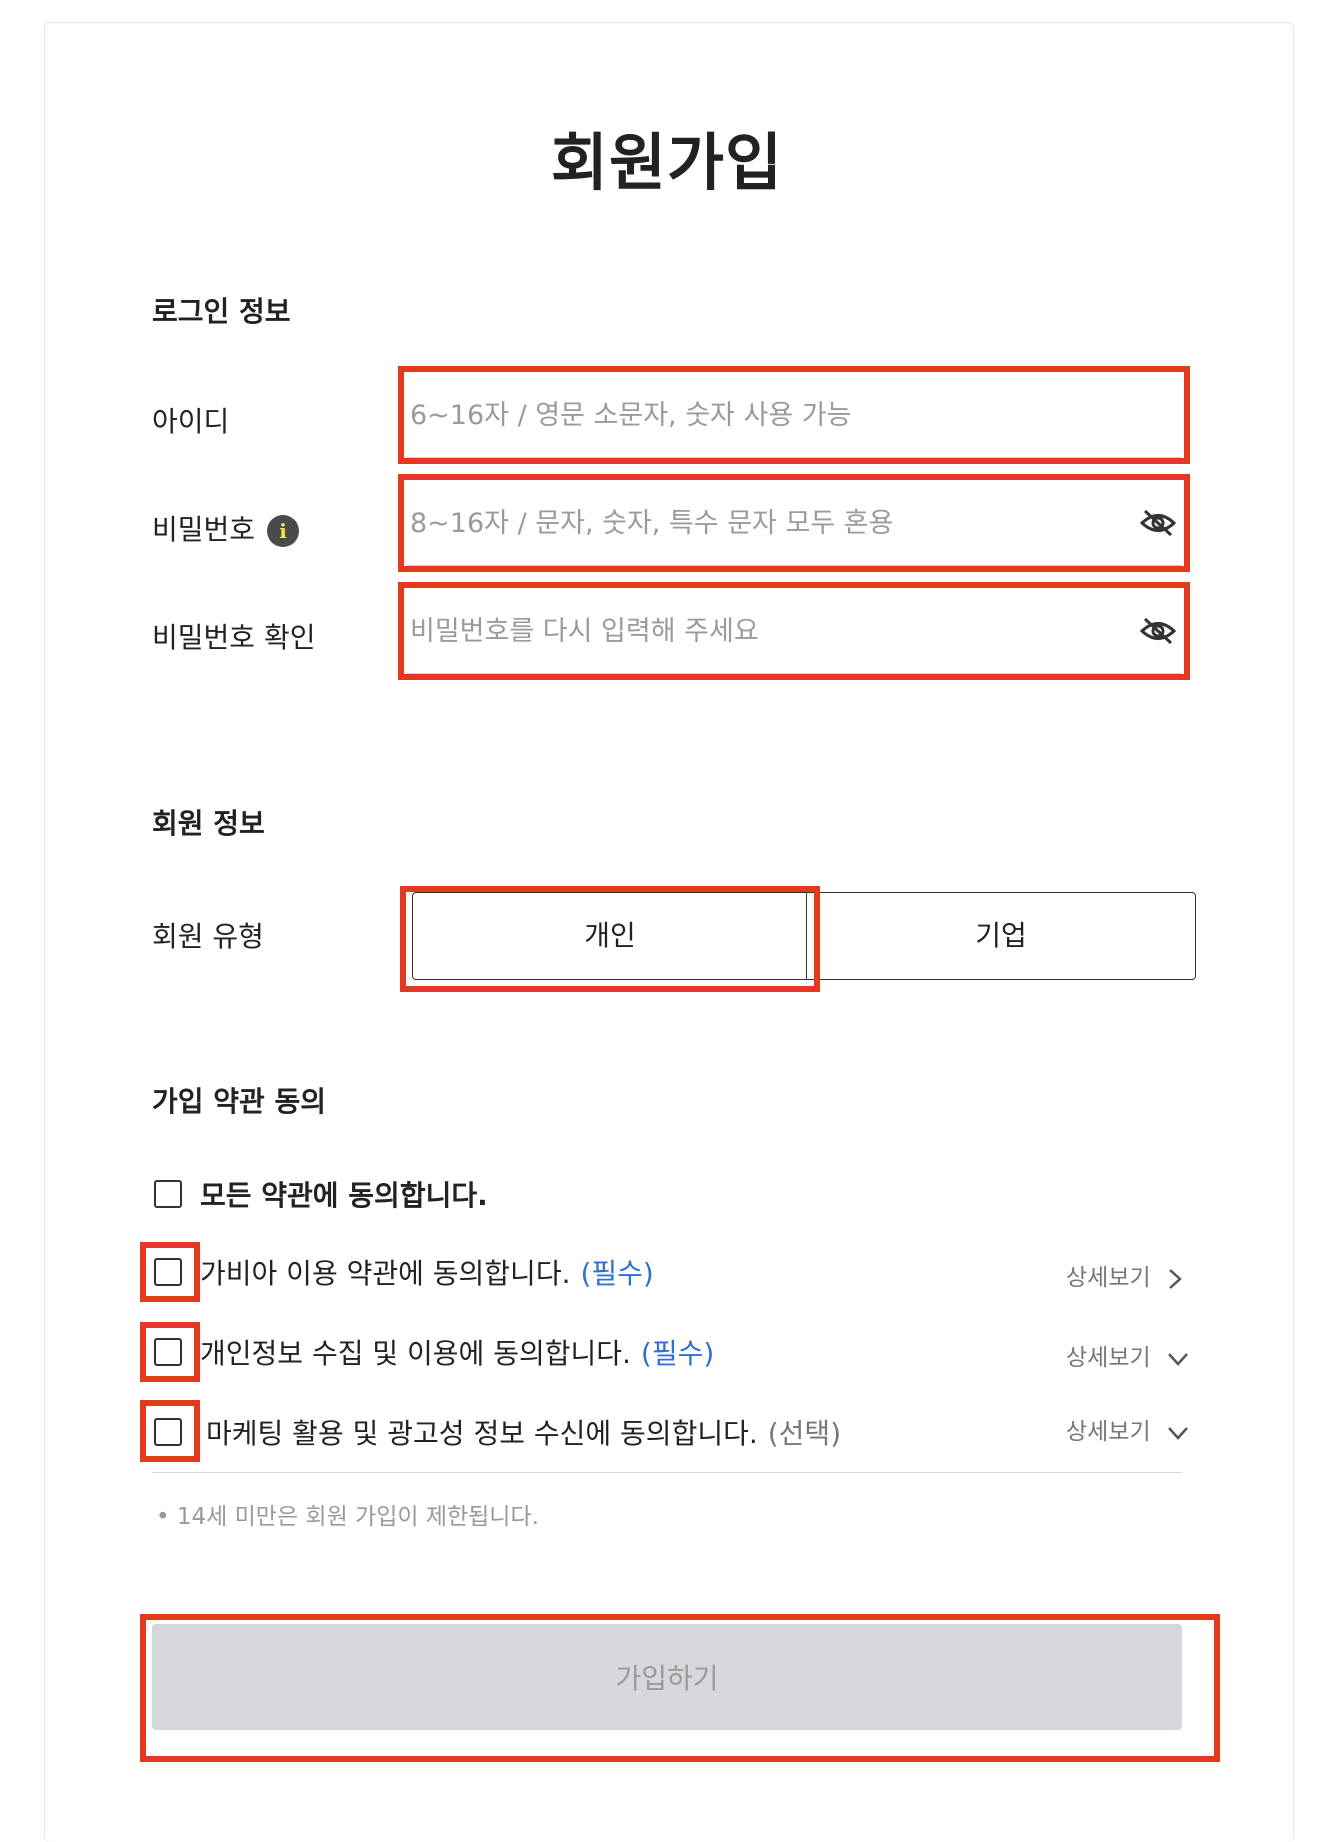 The width and height of the screenshot is (1334, 1842). What do you see at coordinates (760, 631) in the screenshot?
I see `password-confirm-input` at bounding box center [760, 631].